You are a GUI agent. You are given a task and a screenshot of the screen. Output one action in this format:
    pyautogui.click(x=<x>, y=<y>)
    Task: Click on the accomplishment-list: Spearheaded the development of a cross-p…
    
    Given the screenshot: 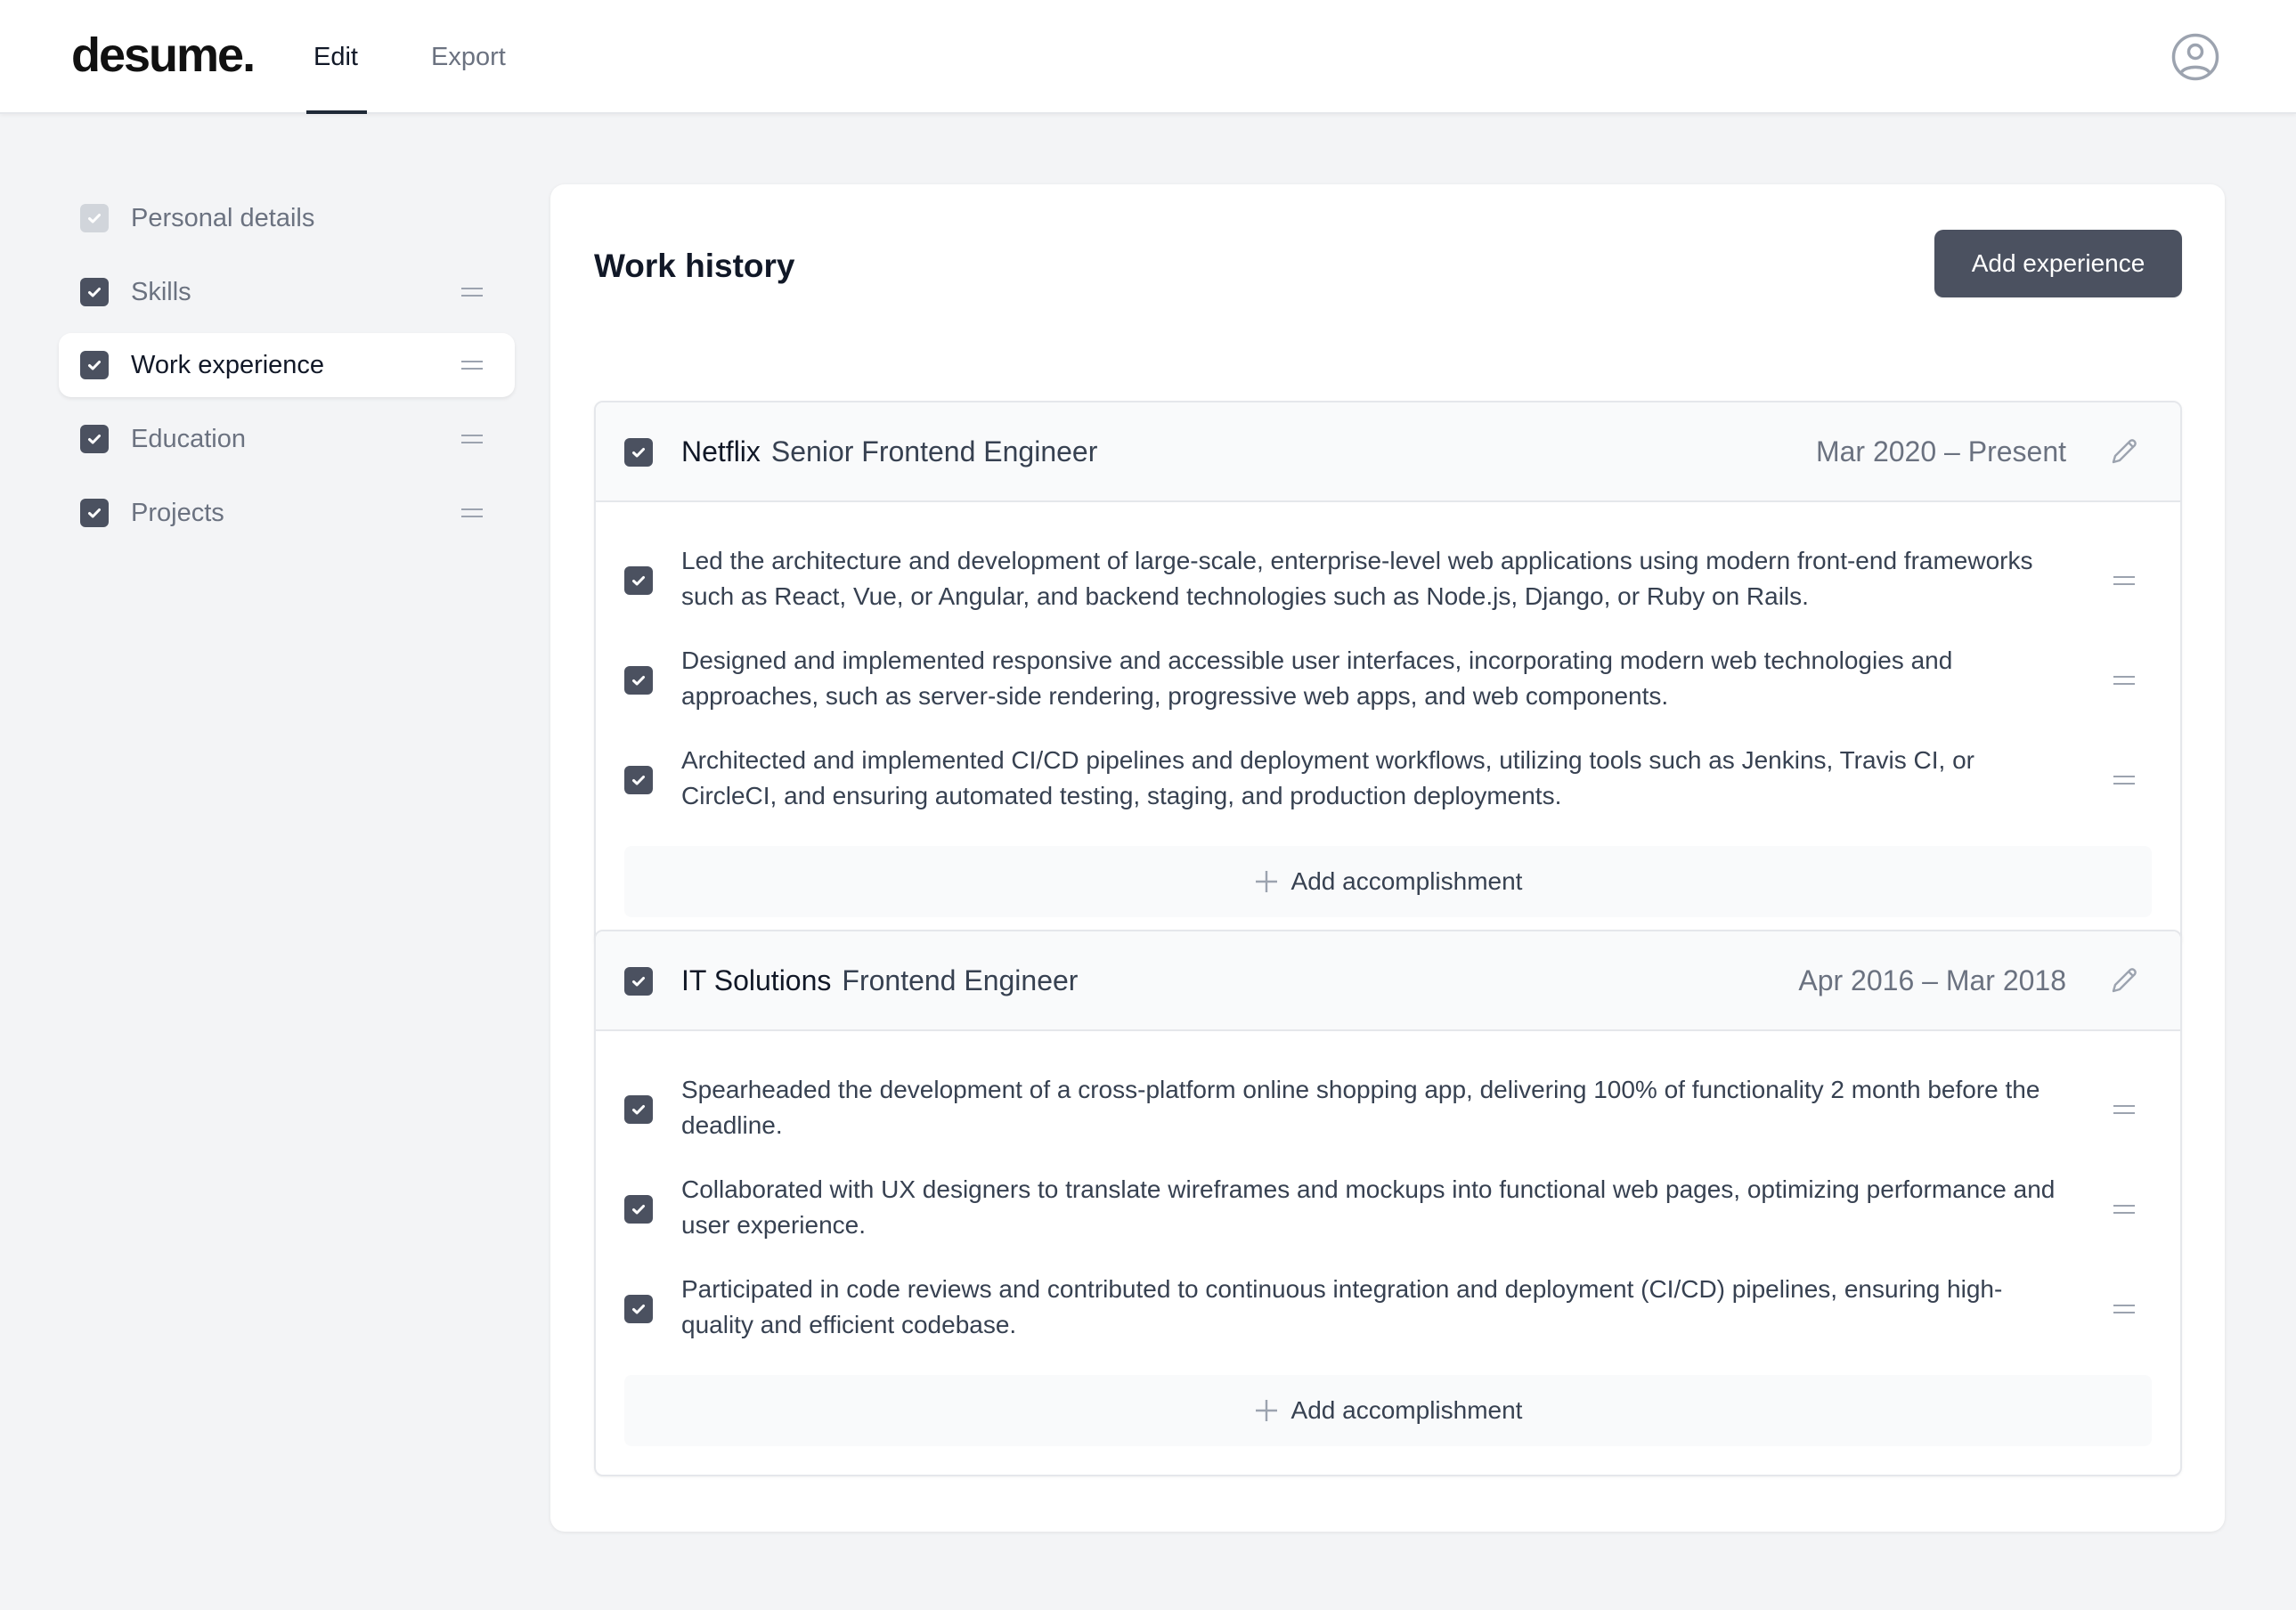 What is the action you would take?
    pyautogui.click(x=1388, y=1195)
    